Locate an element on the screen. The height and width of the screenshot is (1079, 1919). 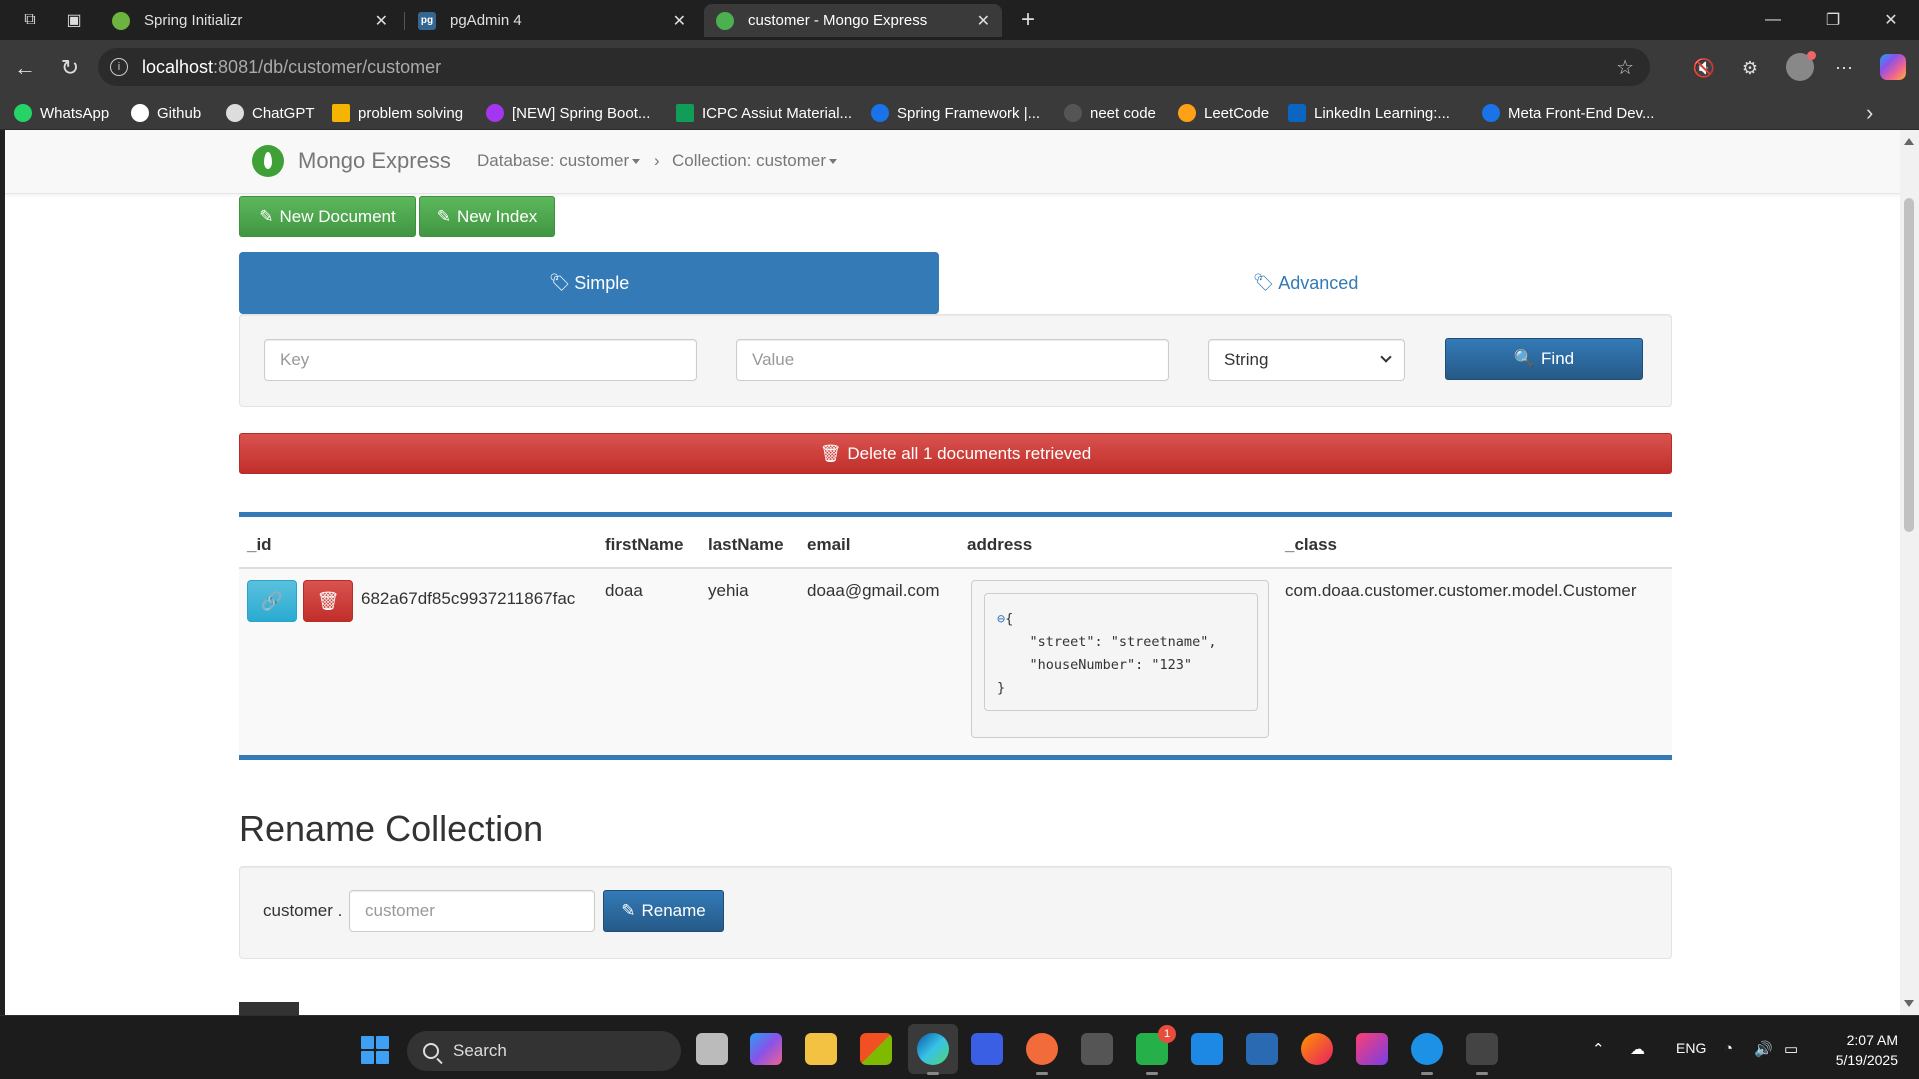
find-button: 🔍 Find is located at coordinates (1544, 359).